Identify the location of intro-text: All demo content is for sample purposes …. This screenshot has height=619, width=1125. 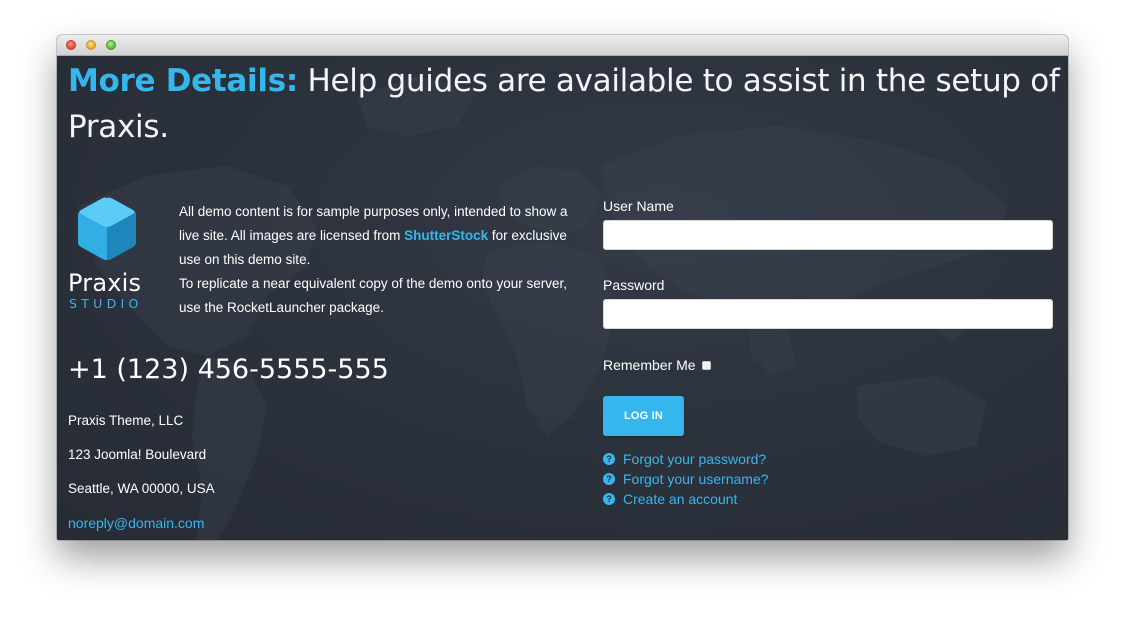
(379, 260).